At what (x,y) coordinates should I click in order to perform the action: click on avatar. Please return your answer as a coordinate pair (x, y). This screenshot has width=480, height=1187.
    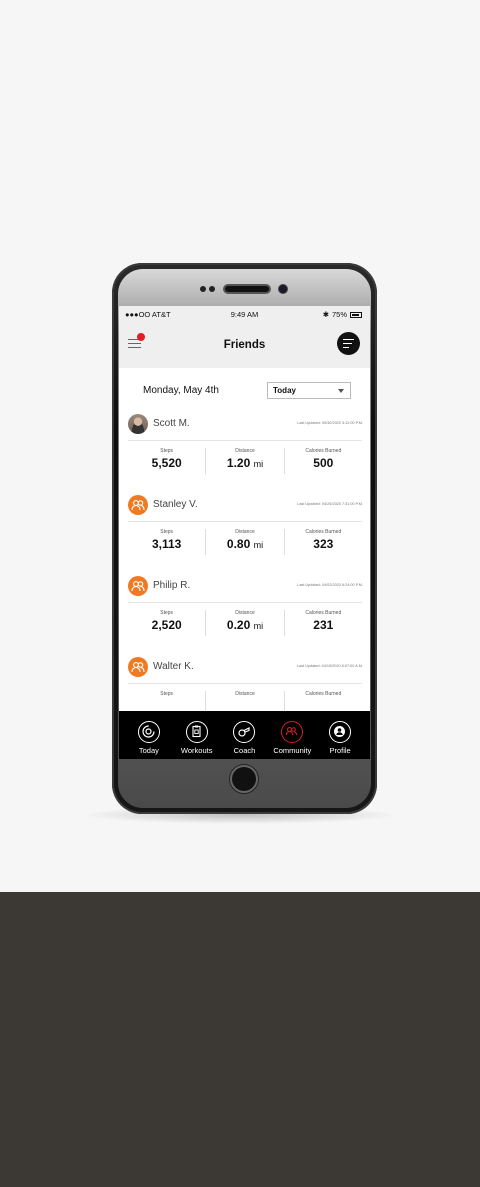
    Looking at the image, I should click on (138, 424).